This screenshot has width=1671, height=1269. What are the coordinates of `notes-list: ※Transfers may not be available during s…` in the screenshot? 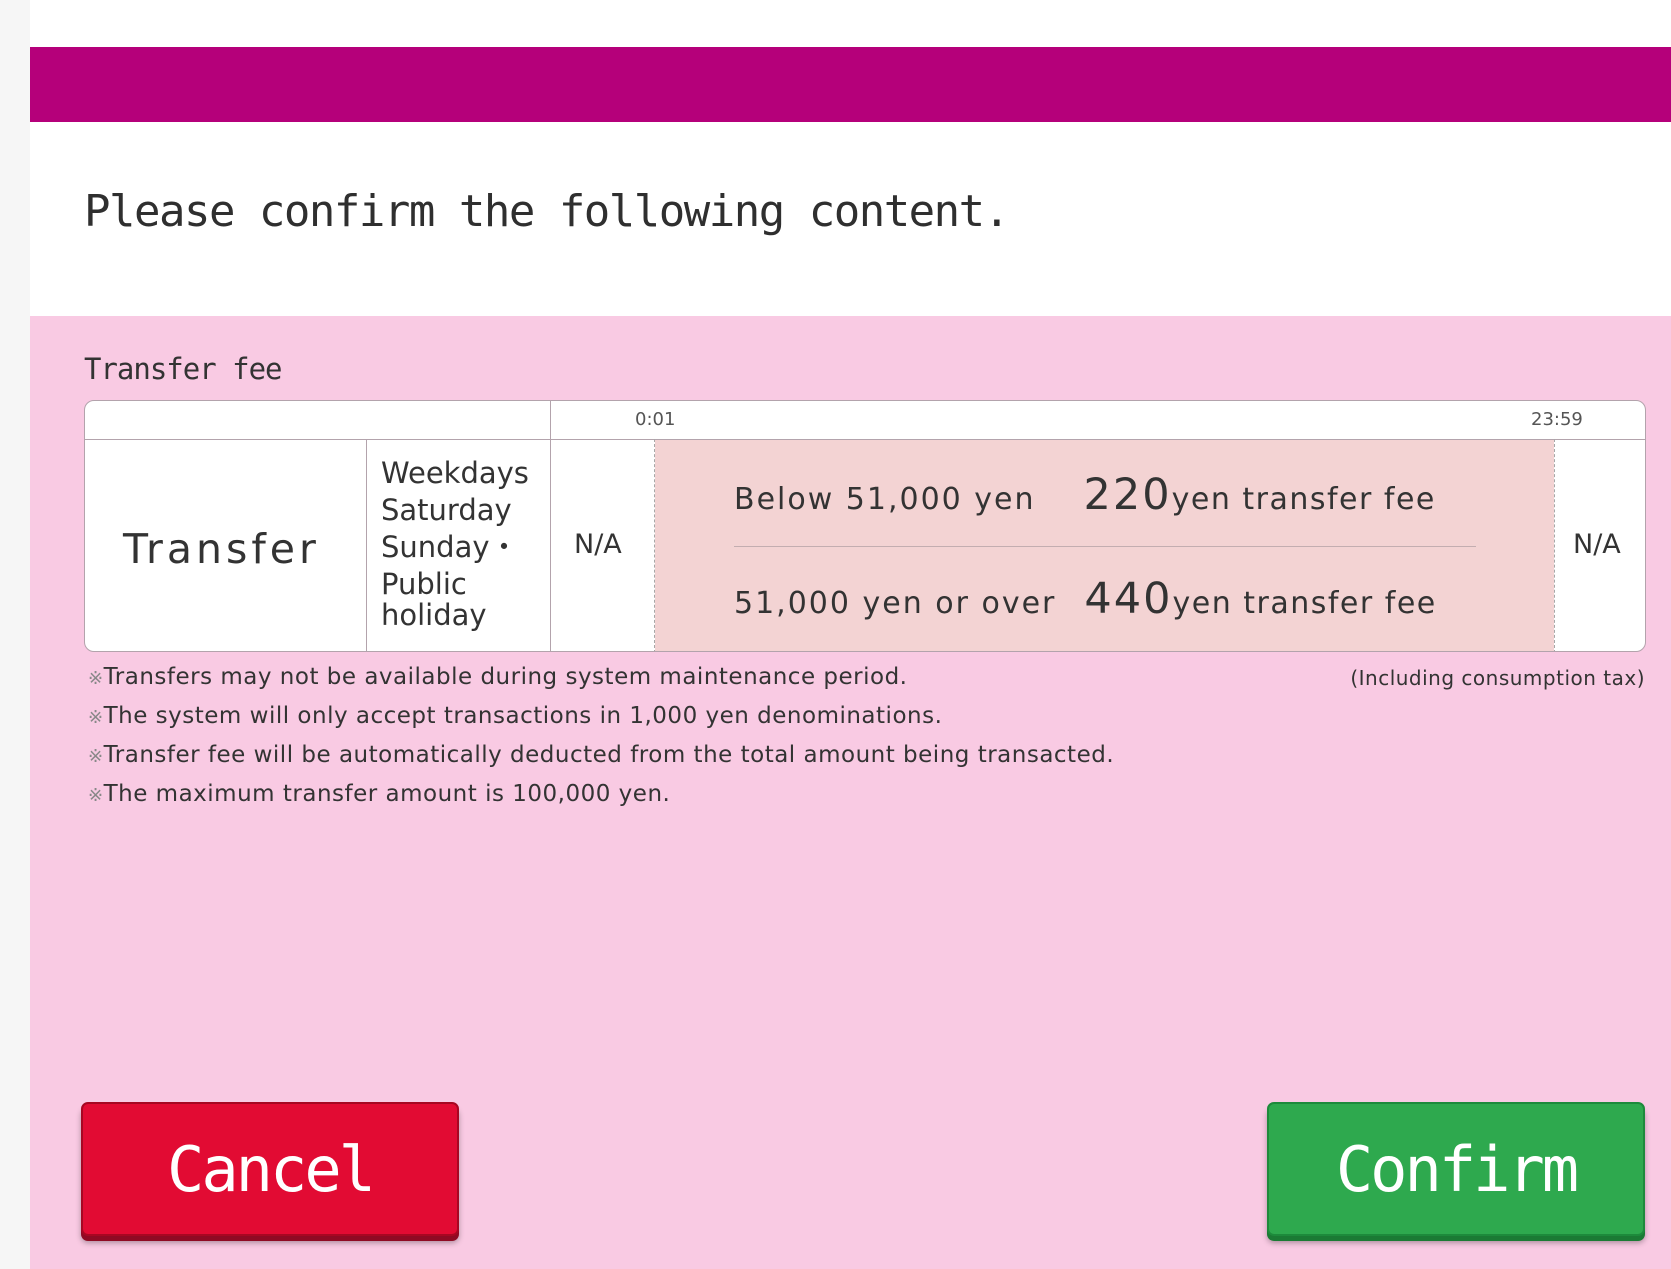 It's located at (601, 742).